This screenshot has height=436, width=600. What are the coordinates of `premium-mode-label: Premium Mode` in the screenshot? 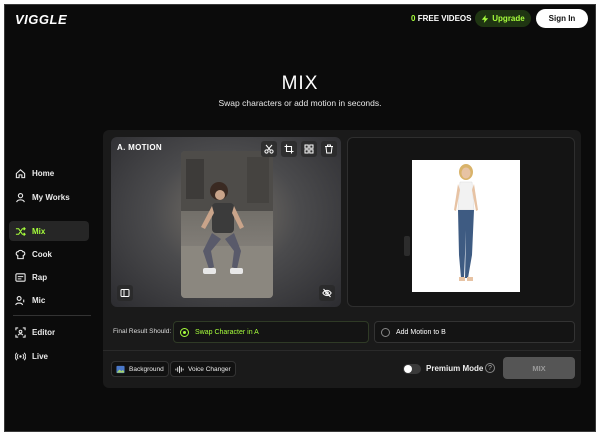 It's located at (455, 368).